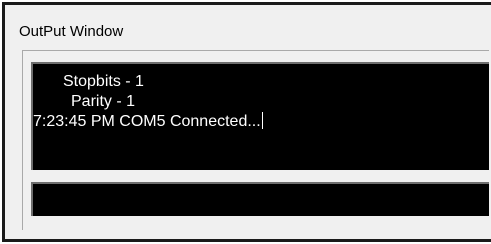  What do you see at coordinates (260, 199) in the screenshot?
I see `command-input` at bounding box center [260, 199].